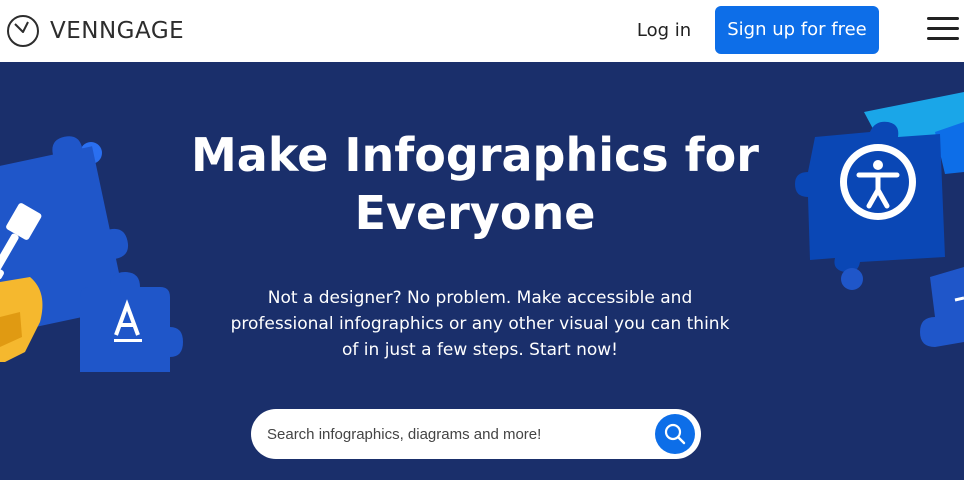 This screenshot has height=480, width=964. What do you see at coordinates (91, 254) in the screenshot?
I see `left-decoration` at bounding box center [91, 254].